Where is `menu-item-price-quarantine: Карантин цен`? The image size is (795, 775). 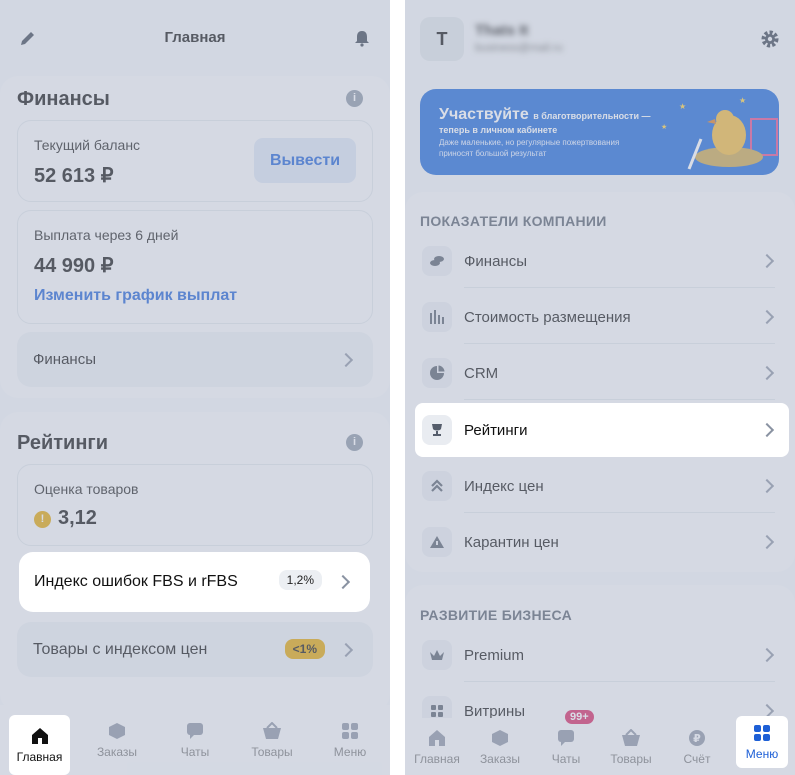 menu-item-price-quarantine: Карантин цен is located at coordinates (600, 542).